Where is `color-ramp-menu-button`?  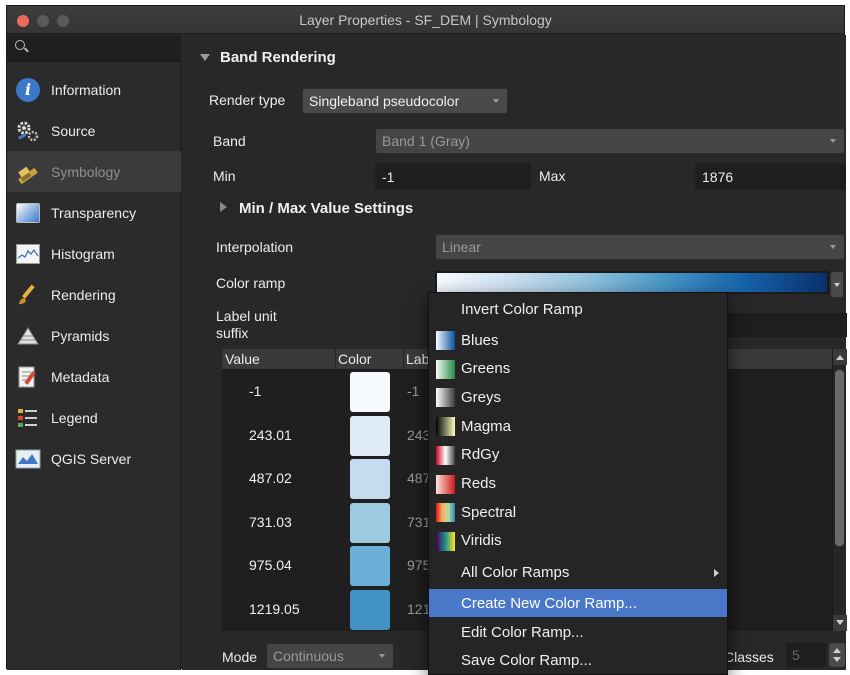
color-ramp-menu-button is located at coordinates (837, 284).